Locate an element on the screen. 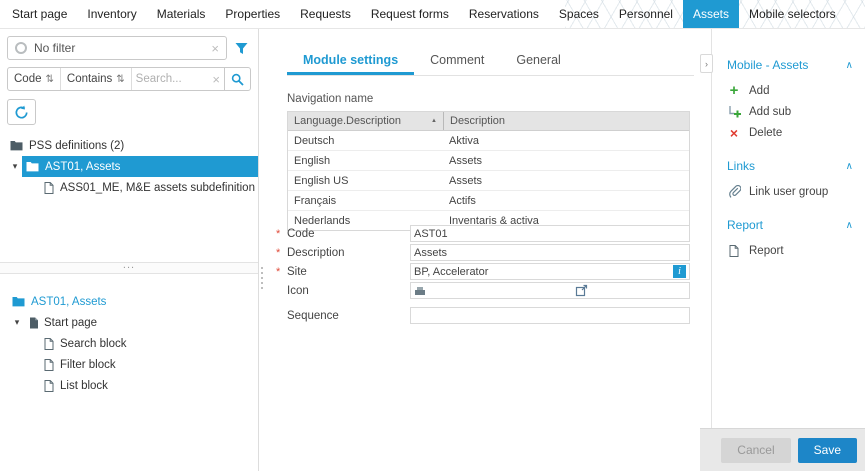  tree-node-list-block: List block is located at coordinates (129, 385).